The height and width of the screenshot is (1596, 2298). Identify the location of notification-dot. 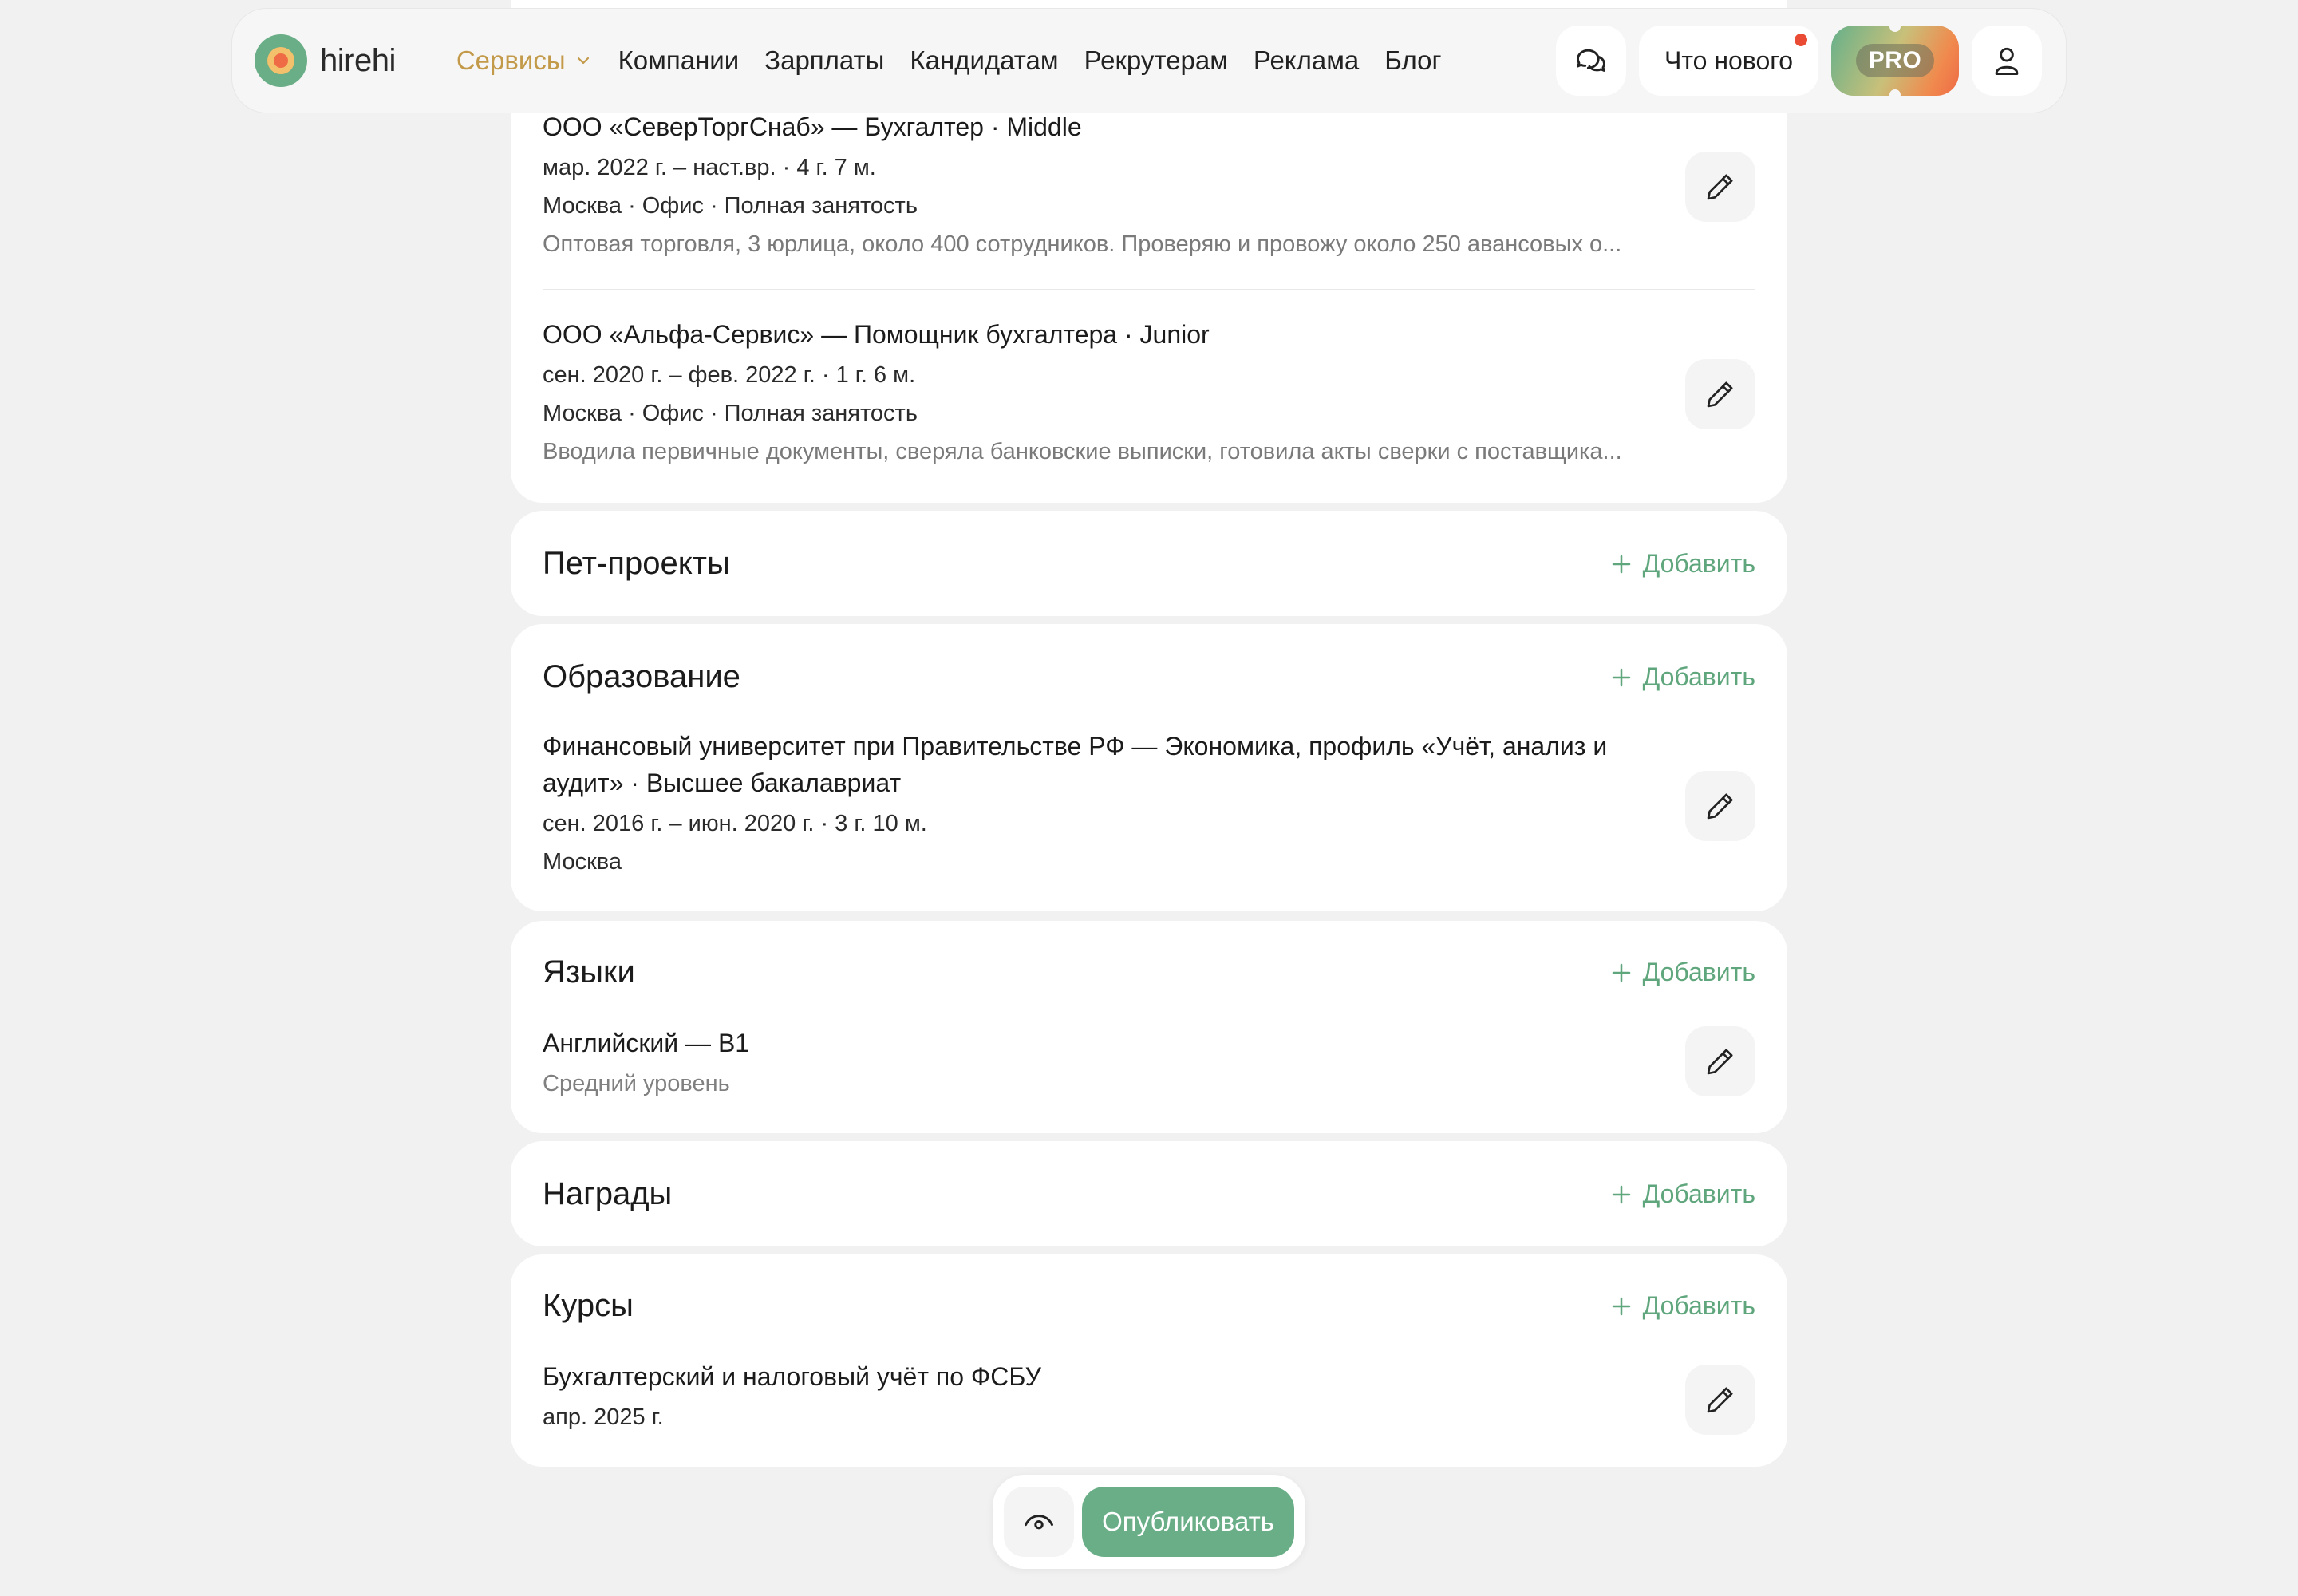
(1801, 40).